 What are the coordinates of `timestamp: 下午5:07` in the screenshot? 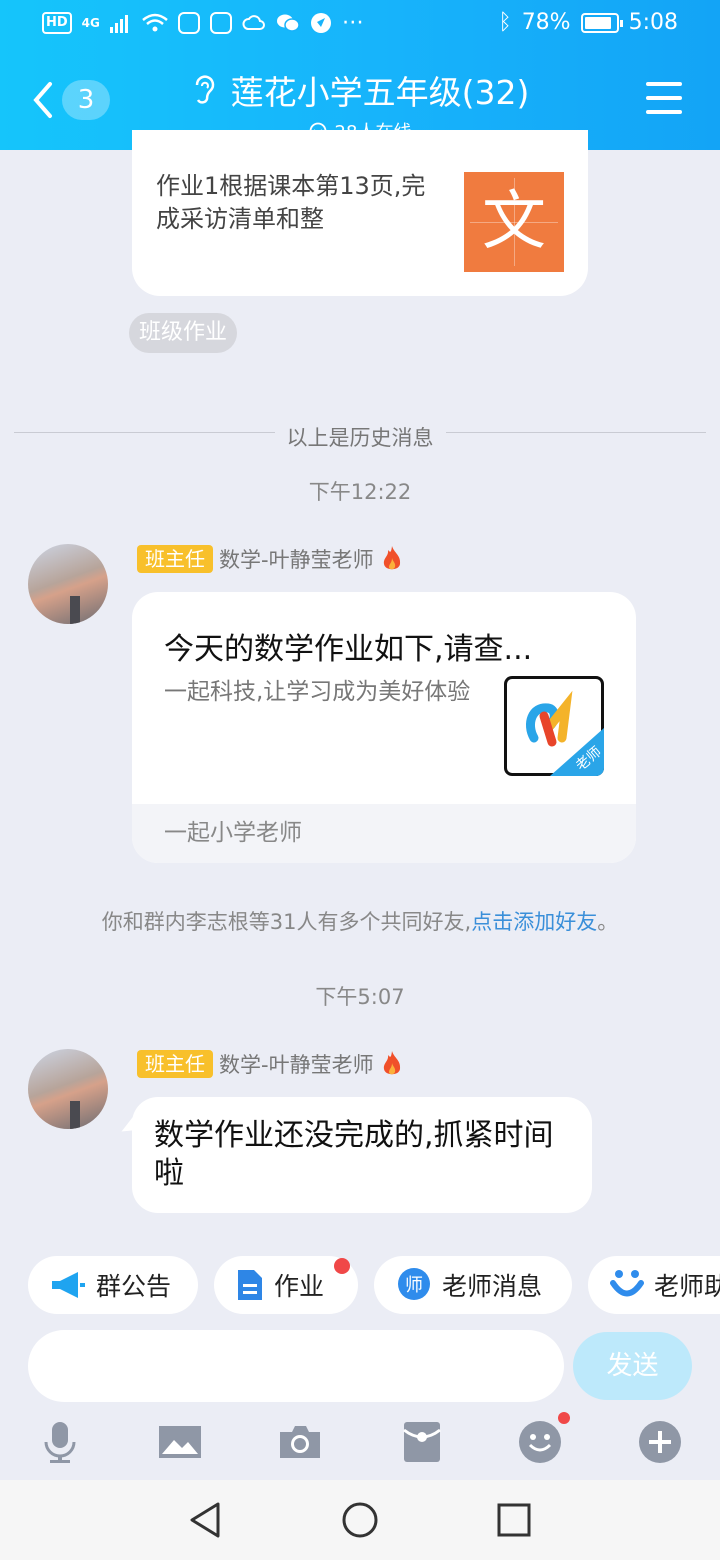 It's located at (360, 997).